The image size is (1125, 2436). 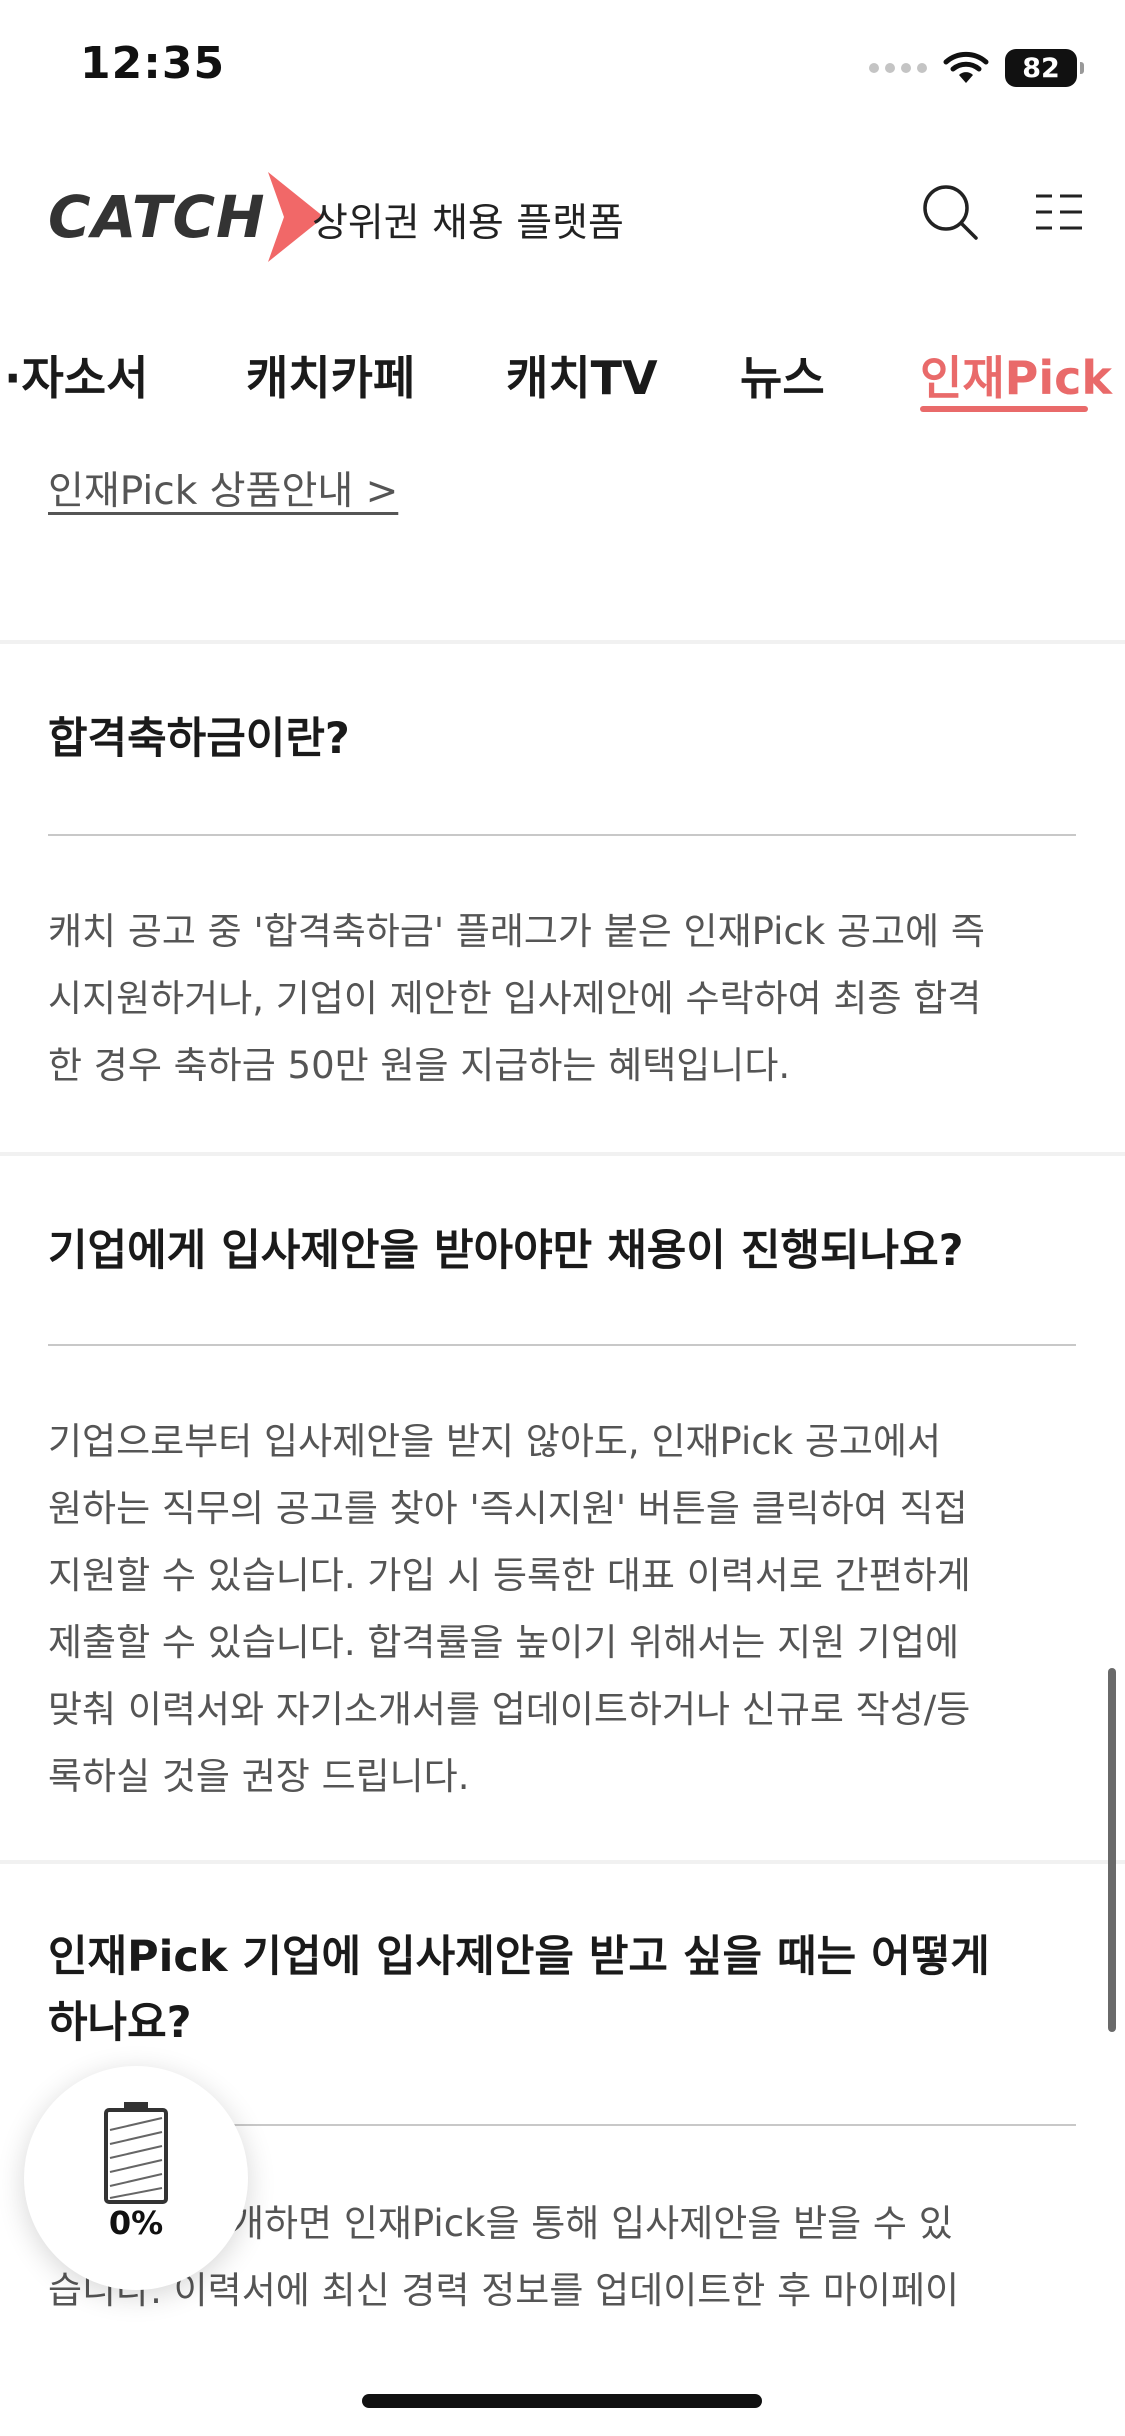 I want to click on status-bar: 12:35 82, so click(x=562, y=70).